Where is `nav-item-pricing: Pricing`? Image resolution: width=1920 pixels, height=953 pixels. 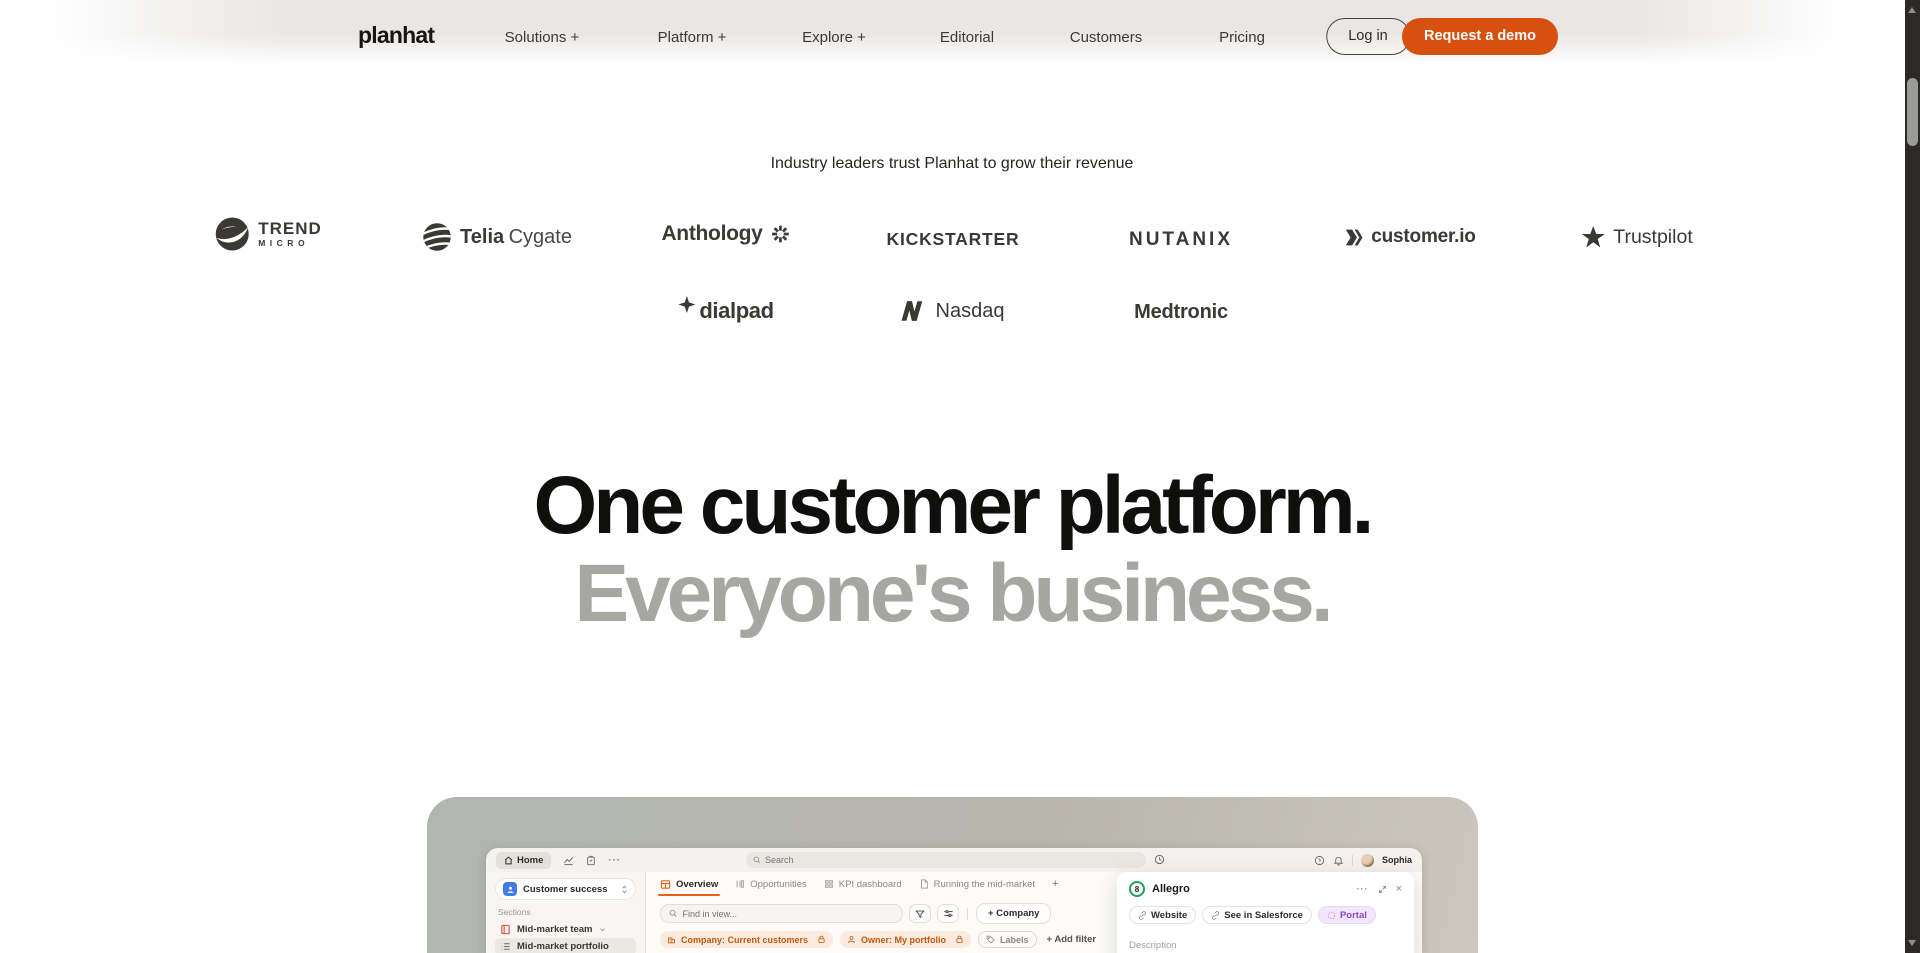 nav-item-pricing: Pricing is located at coordinates (1242, 37).